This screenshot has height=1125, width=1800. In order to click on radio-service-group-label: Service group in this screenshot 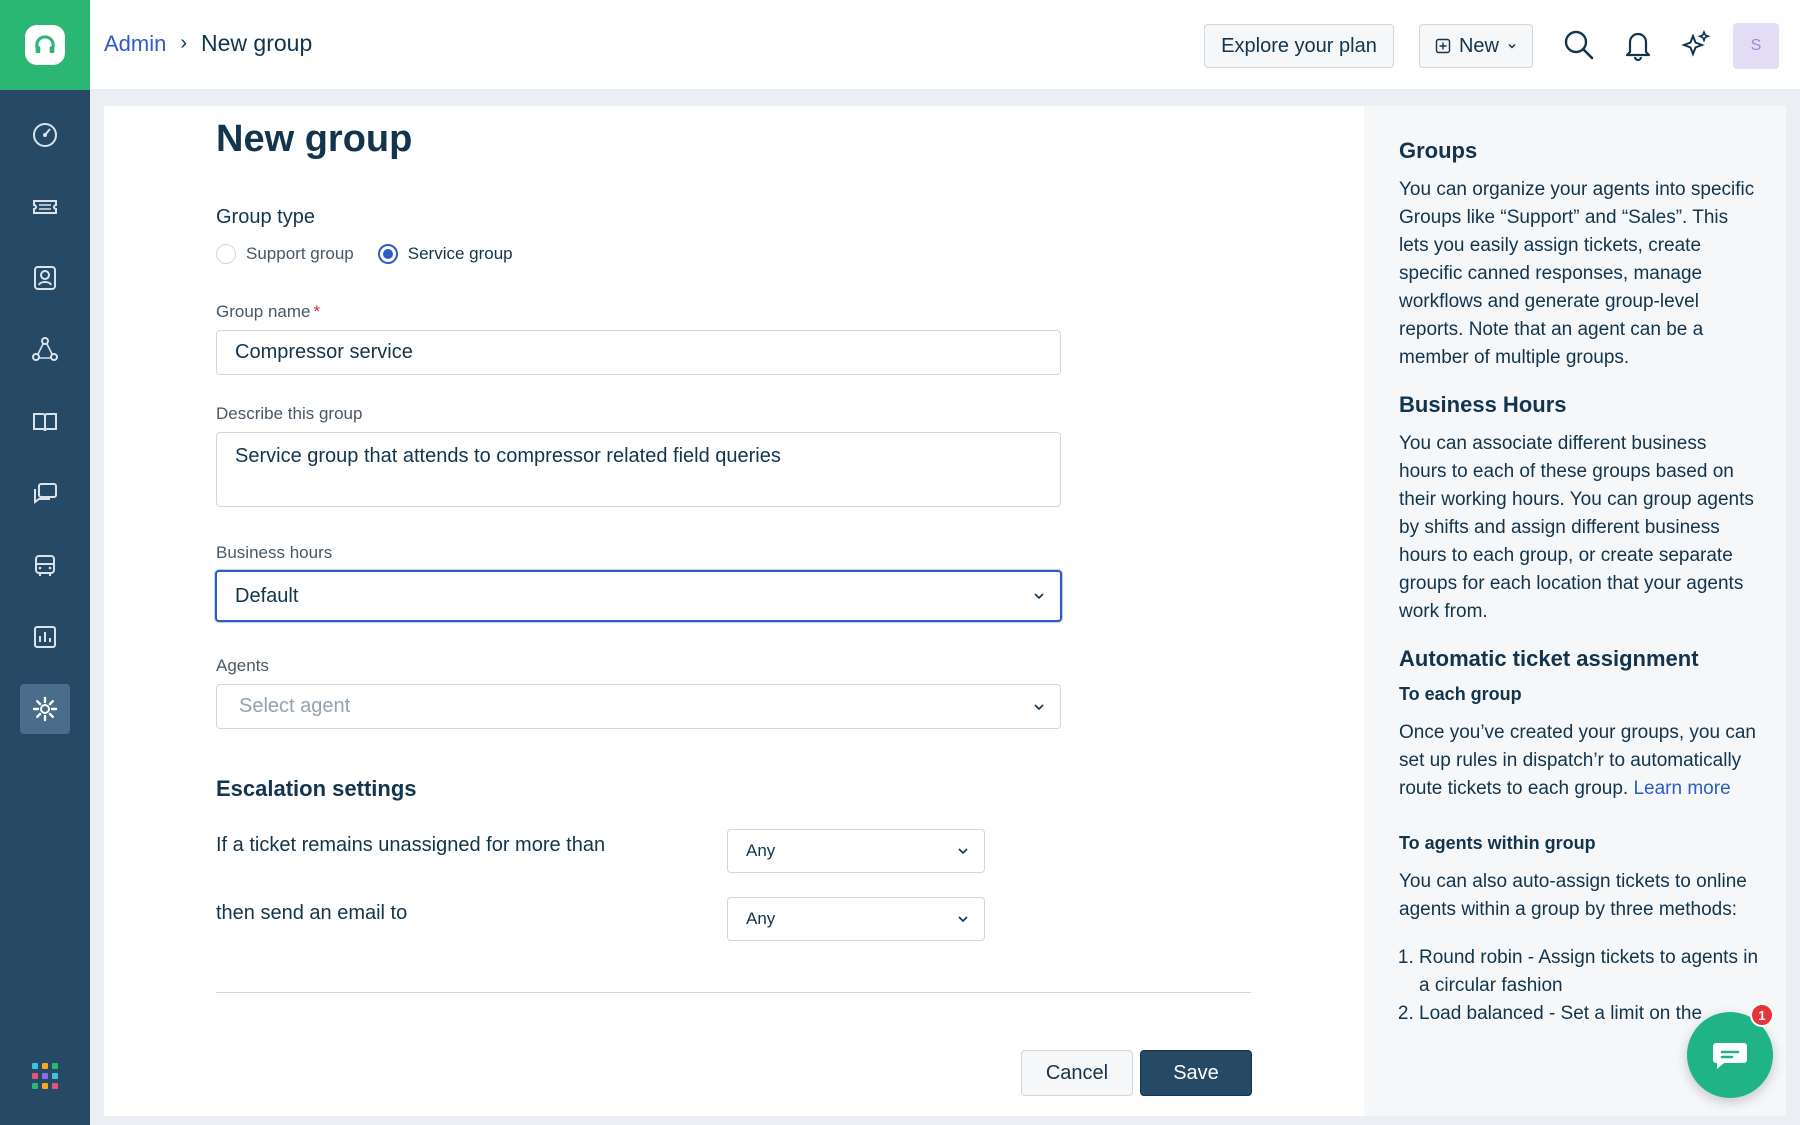, I will do `click(460, 253)`.